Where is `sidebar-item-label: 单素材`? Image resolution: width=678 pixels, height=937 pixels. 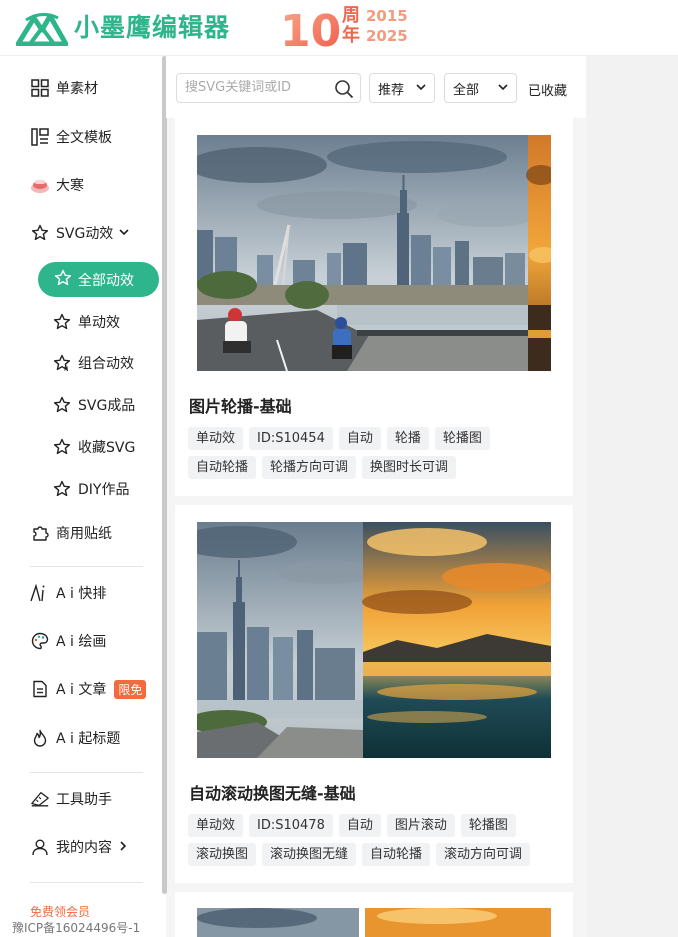
sidebar-item-label: 单素材 is located at coordinates (77, 89).